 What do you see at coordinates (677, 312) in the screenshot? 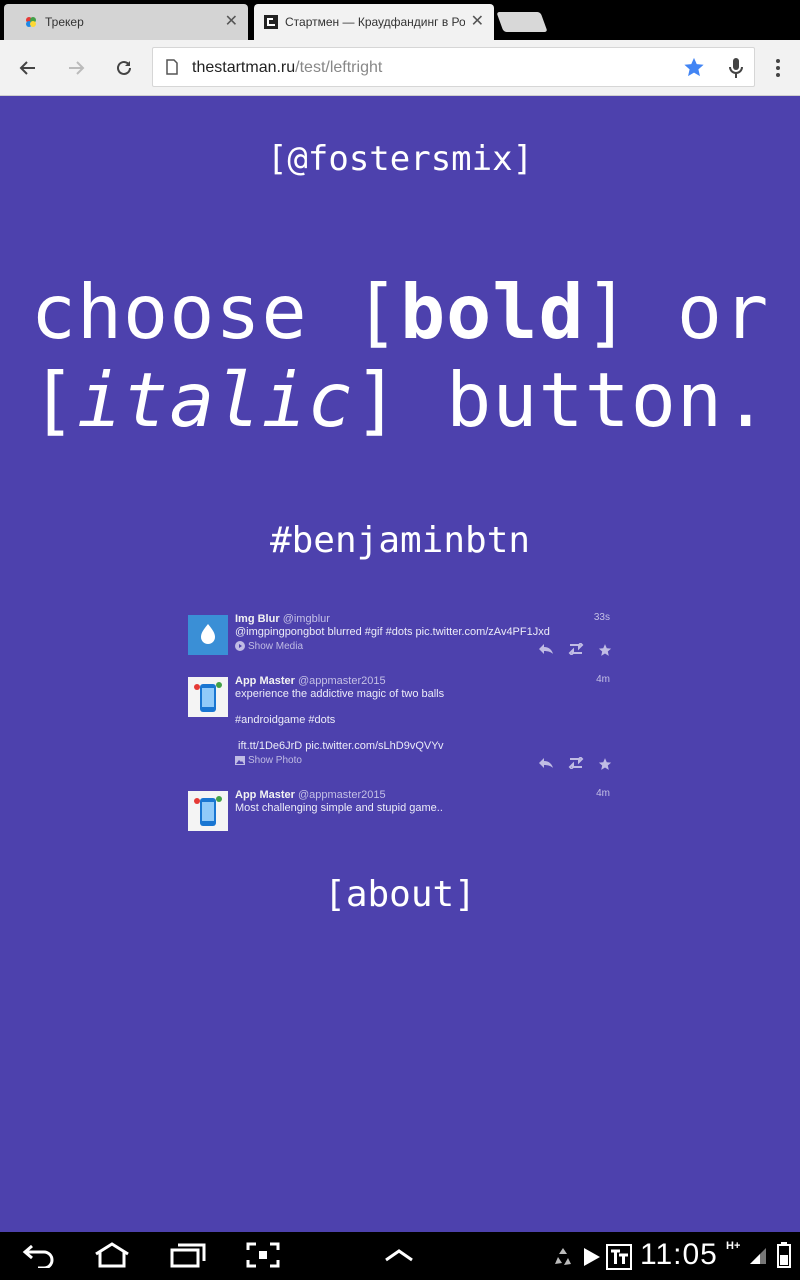
I see `headline-or: ] or` at bounding box center [677, 312].